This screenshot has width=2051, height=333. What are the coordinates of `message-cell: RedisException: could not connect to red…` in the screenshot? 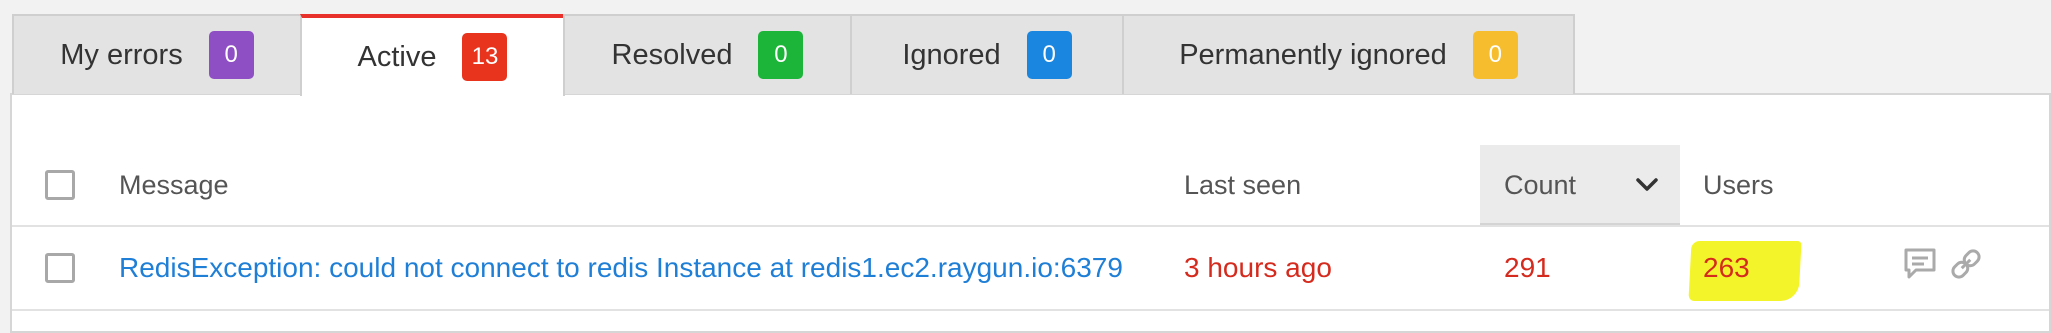 It's located at (621, 268).